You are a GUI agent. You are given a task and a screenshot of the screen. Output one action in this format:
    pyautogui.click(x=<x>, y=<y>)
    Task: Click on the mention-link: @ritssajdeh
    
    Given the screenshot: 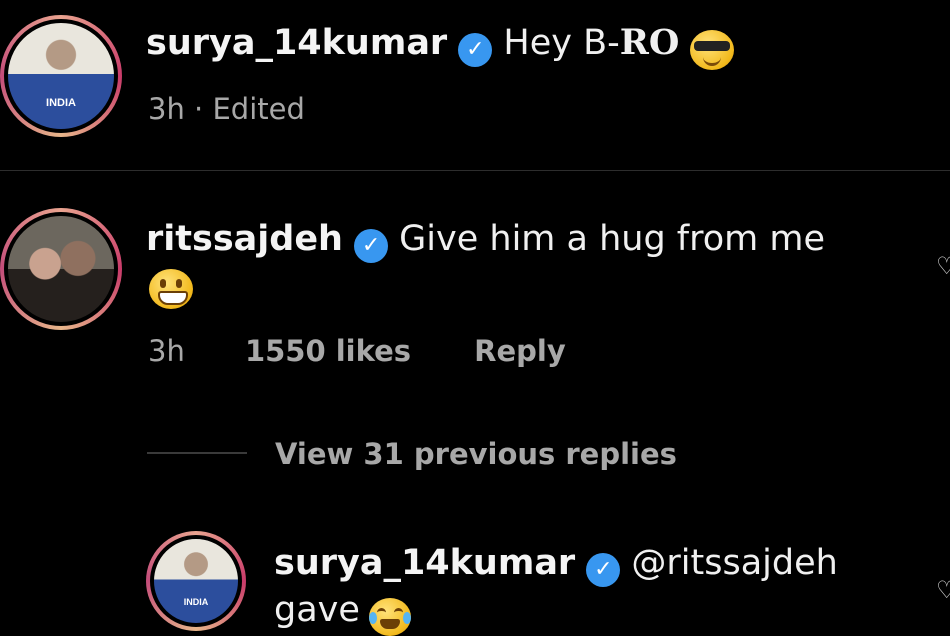 What is the action you would take?
    pyautogui.click(x=734, y=563)
    